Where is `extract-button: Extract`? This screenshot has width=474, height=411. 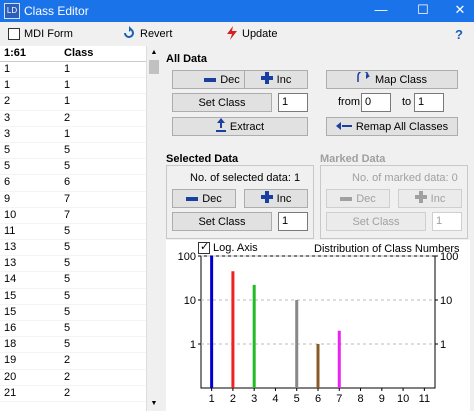
extract-button: Extract is located at coordinates (240, 126).